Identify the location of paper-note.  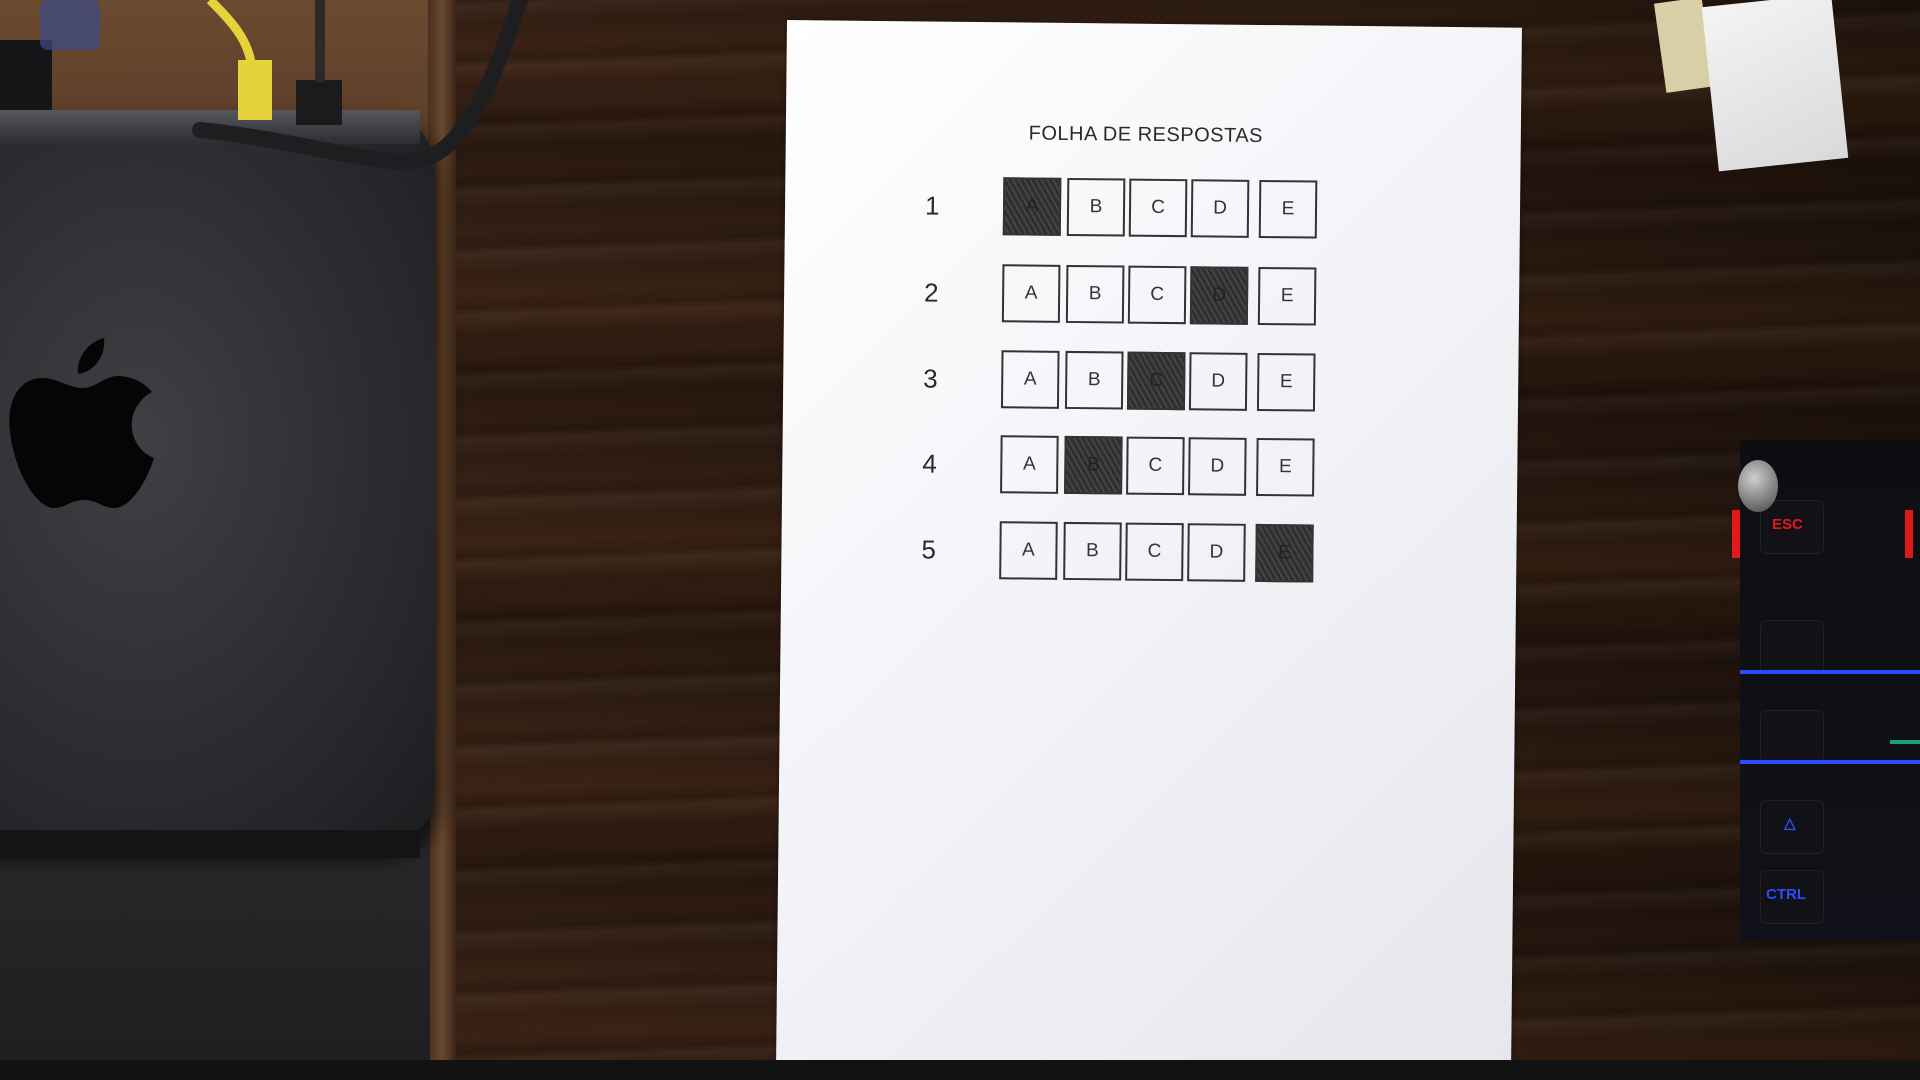
(1775, 86).